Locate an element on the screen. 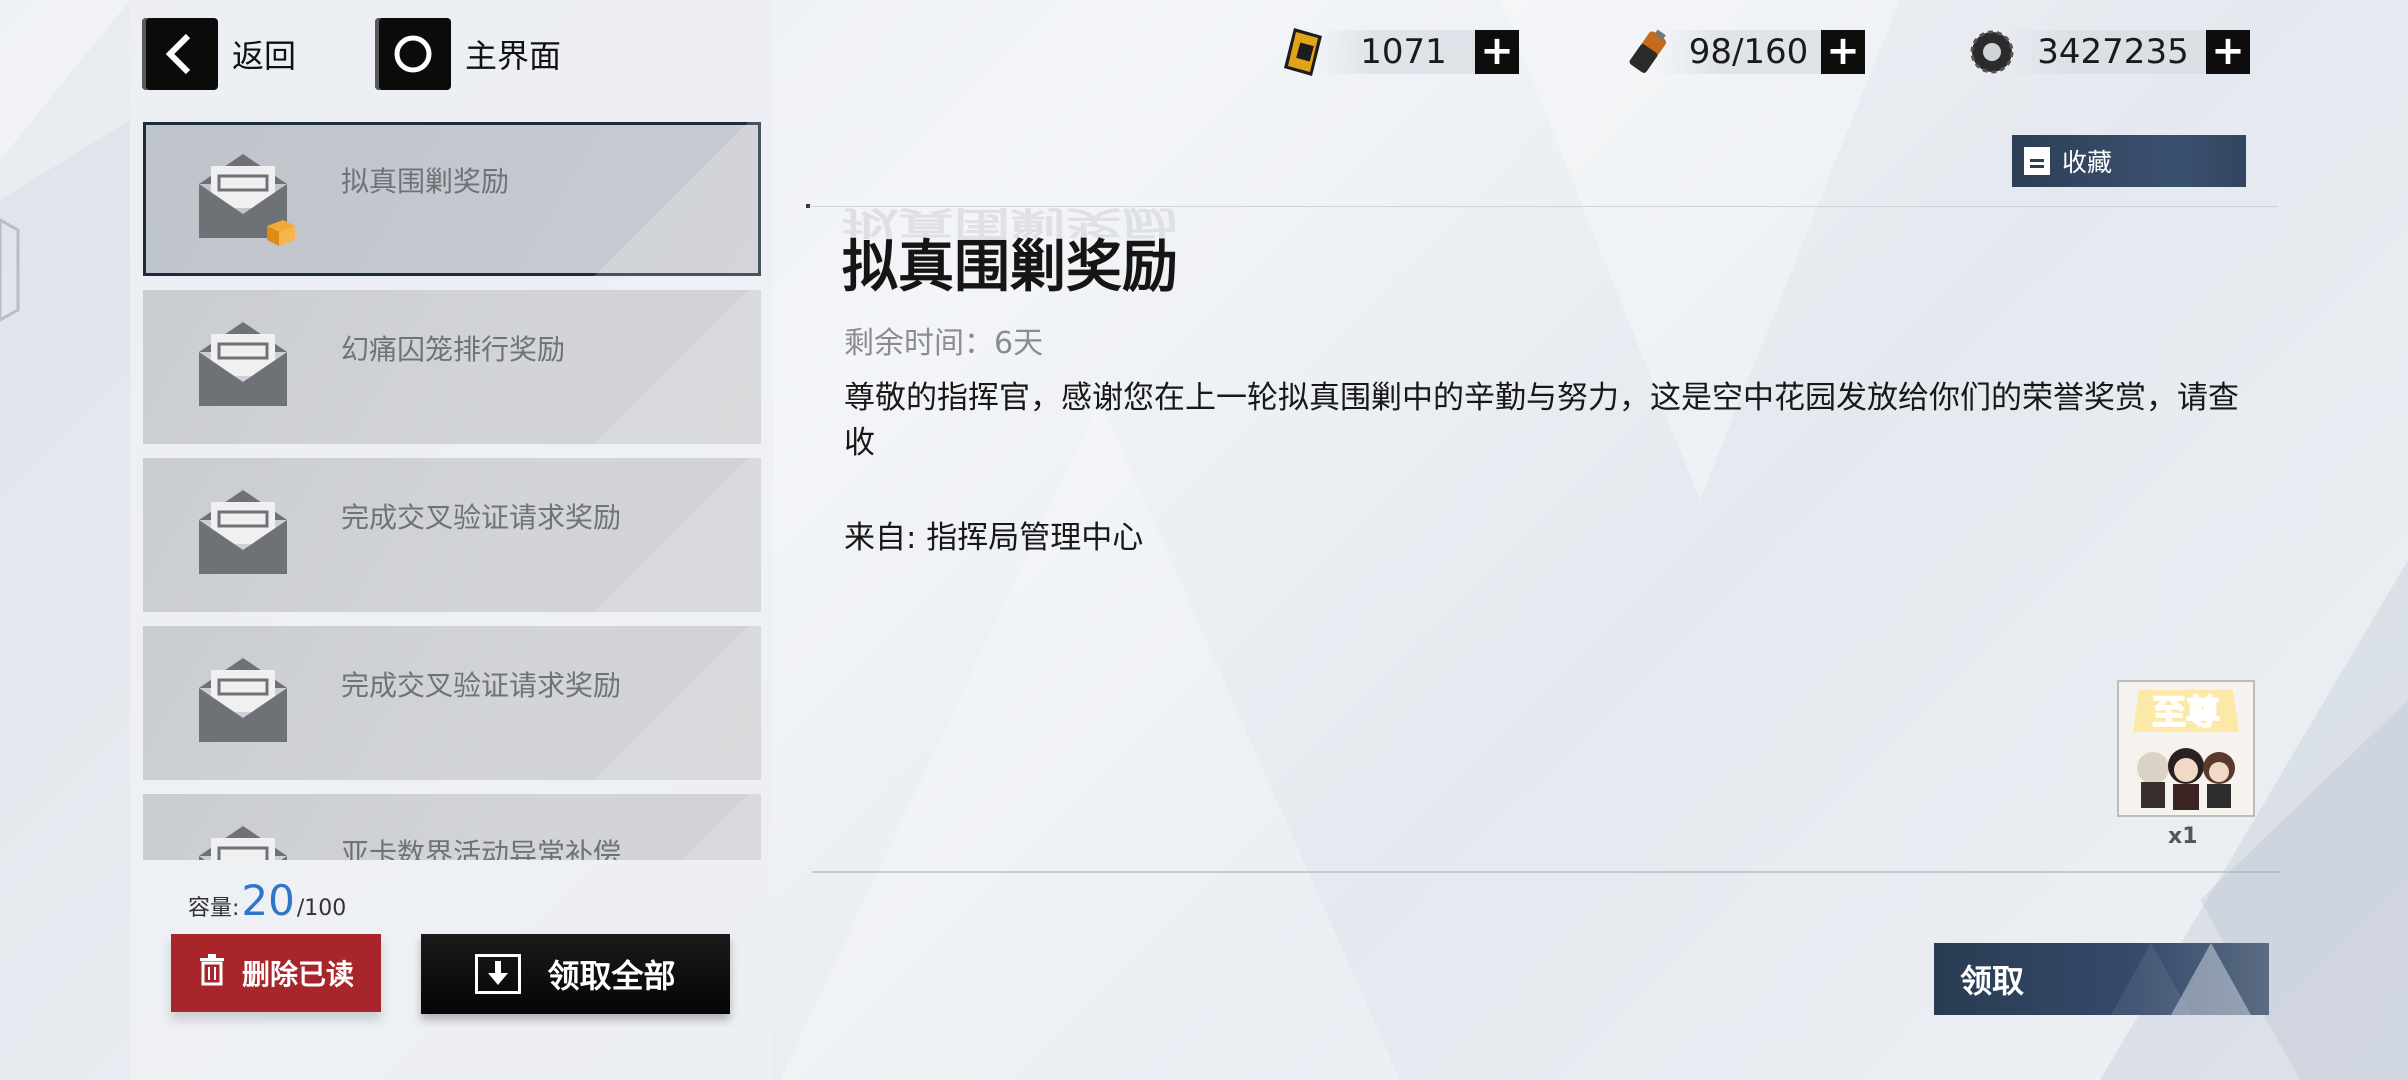 The width and height of the screenshot is (2408, 1080). back-button: 返回 is located at coordinates (219, 54).